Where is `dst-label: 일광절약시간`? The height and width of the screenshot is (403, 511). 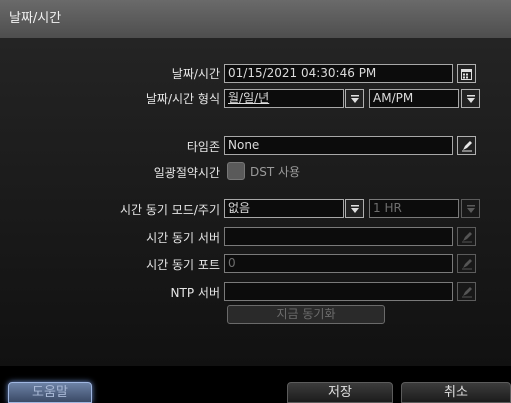 dst-label: 일광절약시간 is located at coordinates (186, 173).